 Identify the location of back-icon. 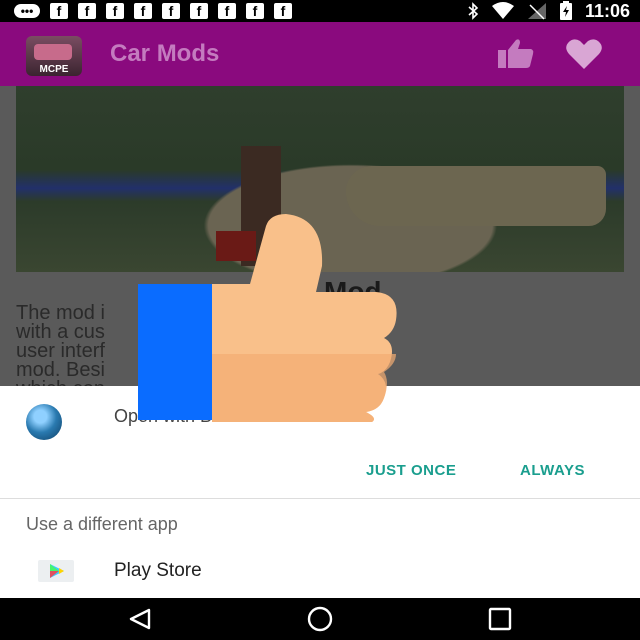
(140, 619).